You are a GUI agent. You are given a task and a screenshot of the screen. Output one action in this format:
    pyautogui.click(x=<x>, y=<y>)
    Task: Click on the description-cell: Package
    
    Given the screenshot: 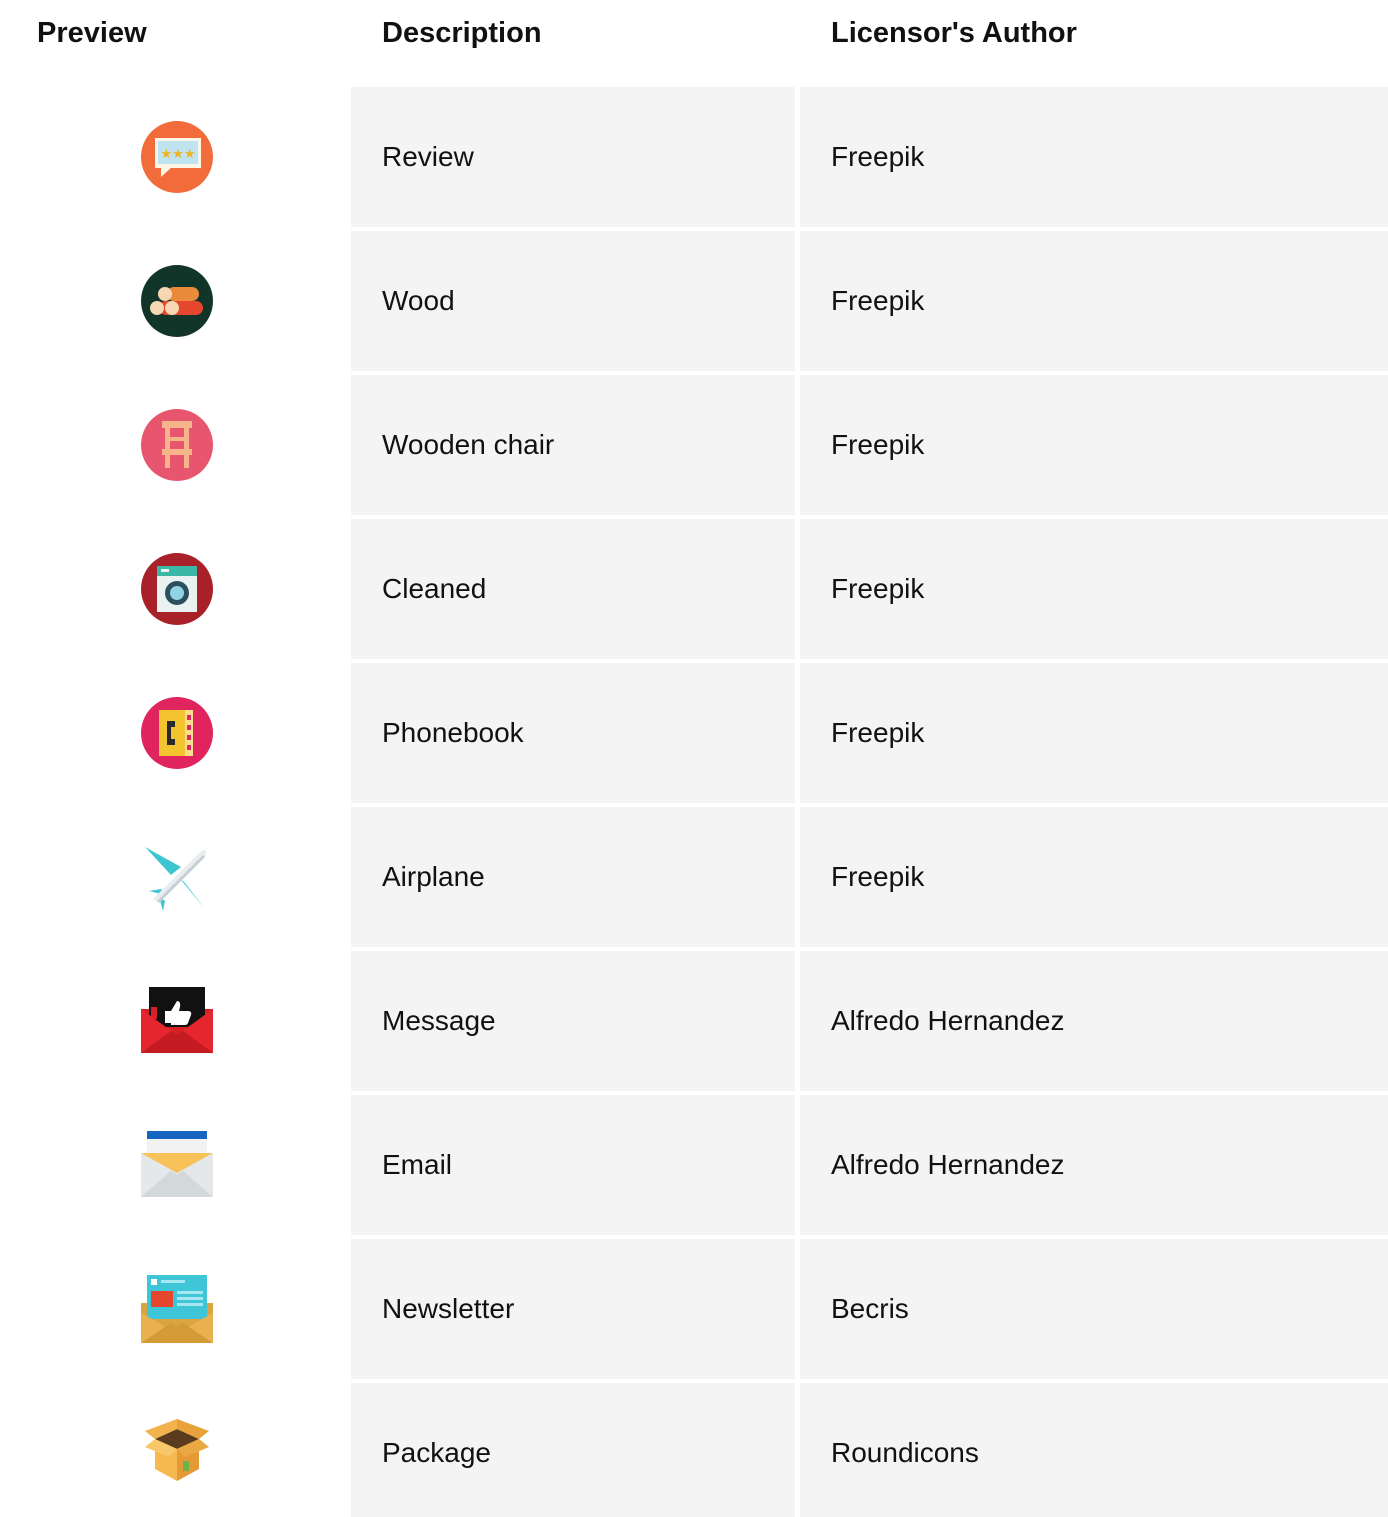 What is the action you would take?
    pyautogui.click(x=573, y=1450)
    